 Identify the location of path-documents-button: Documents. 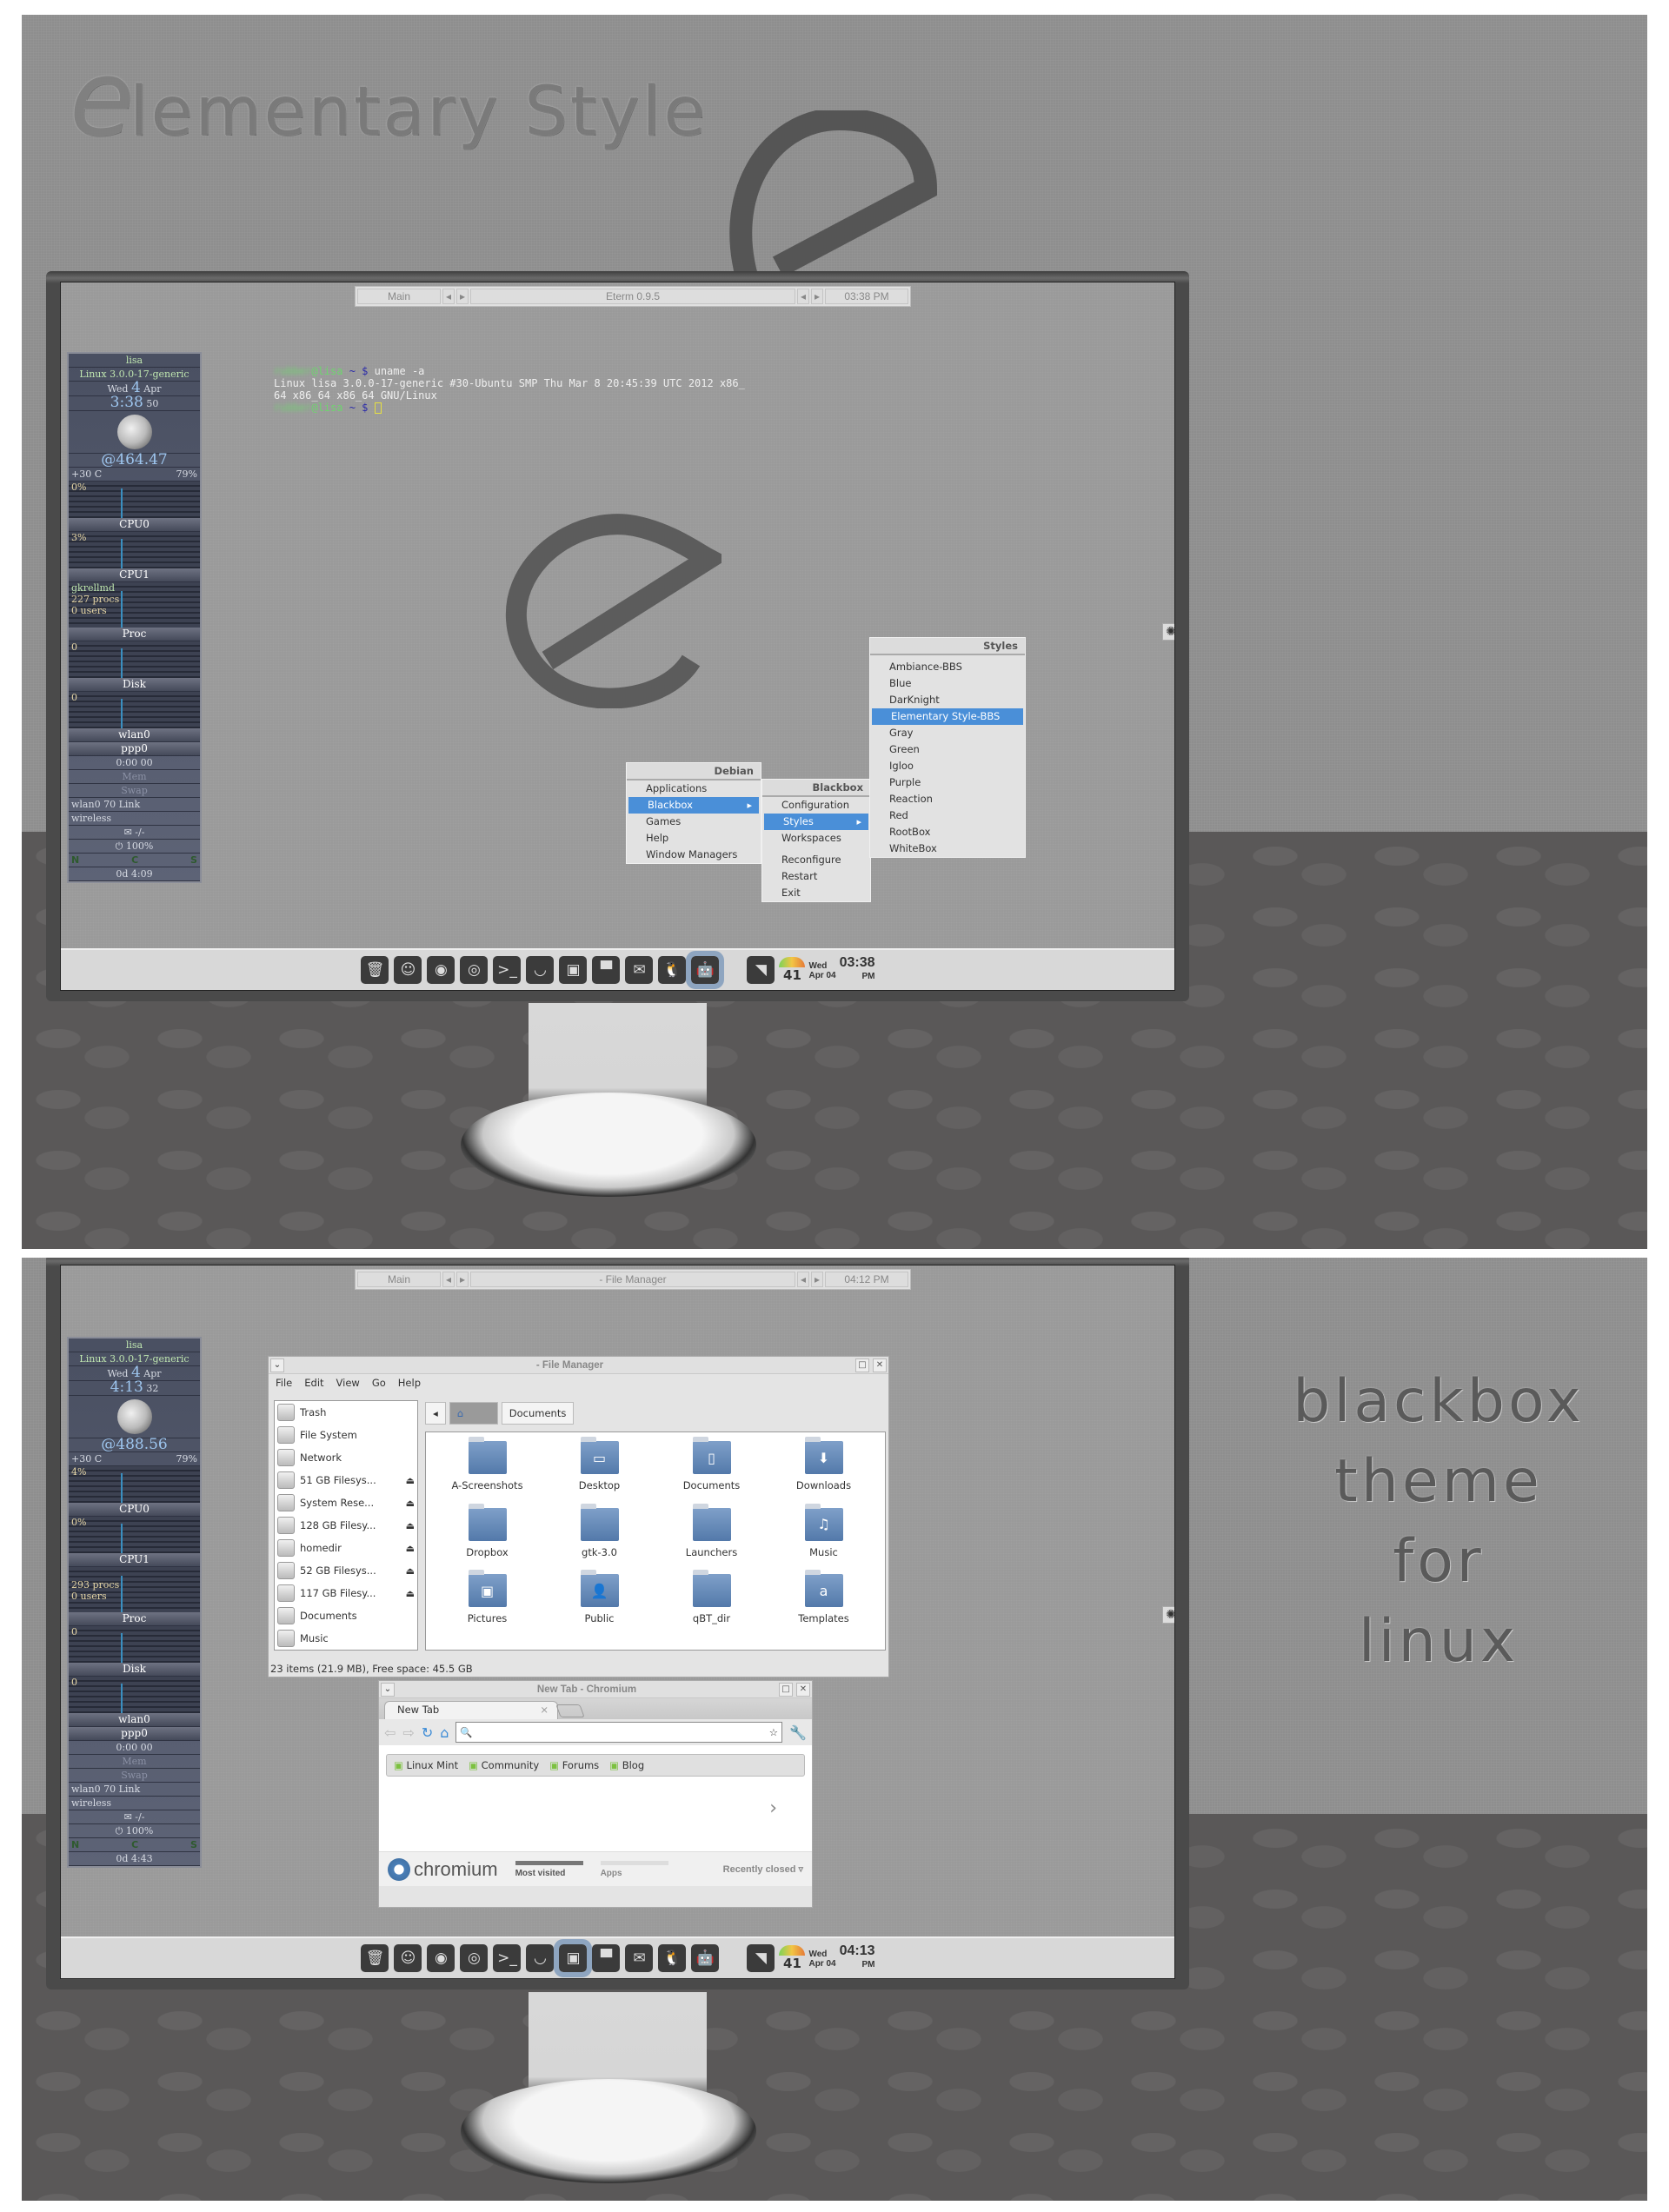
(538, 1413).